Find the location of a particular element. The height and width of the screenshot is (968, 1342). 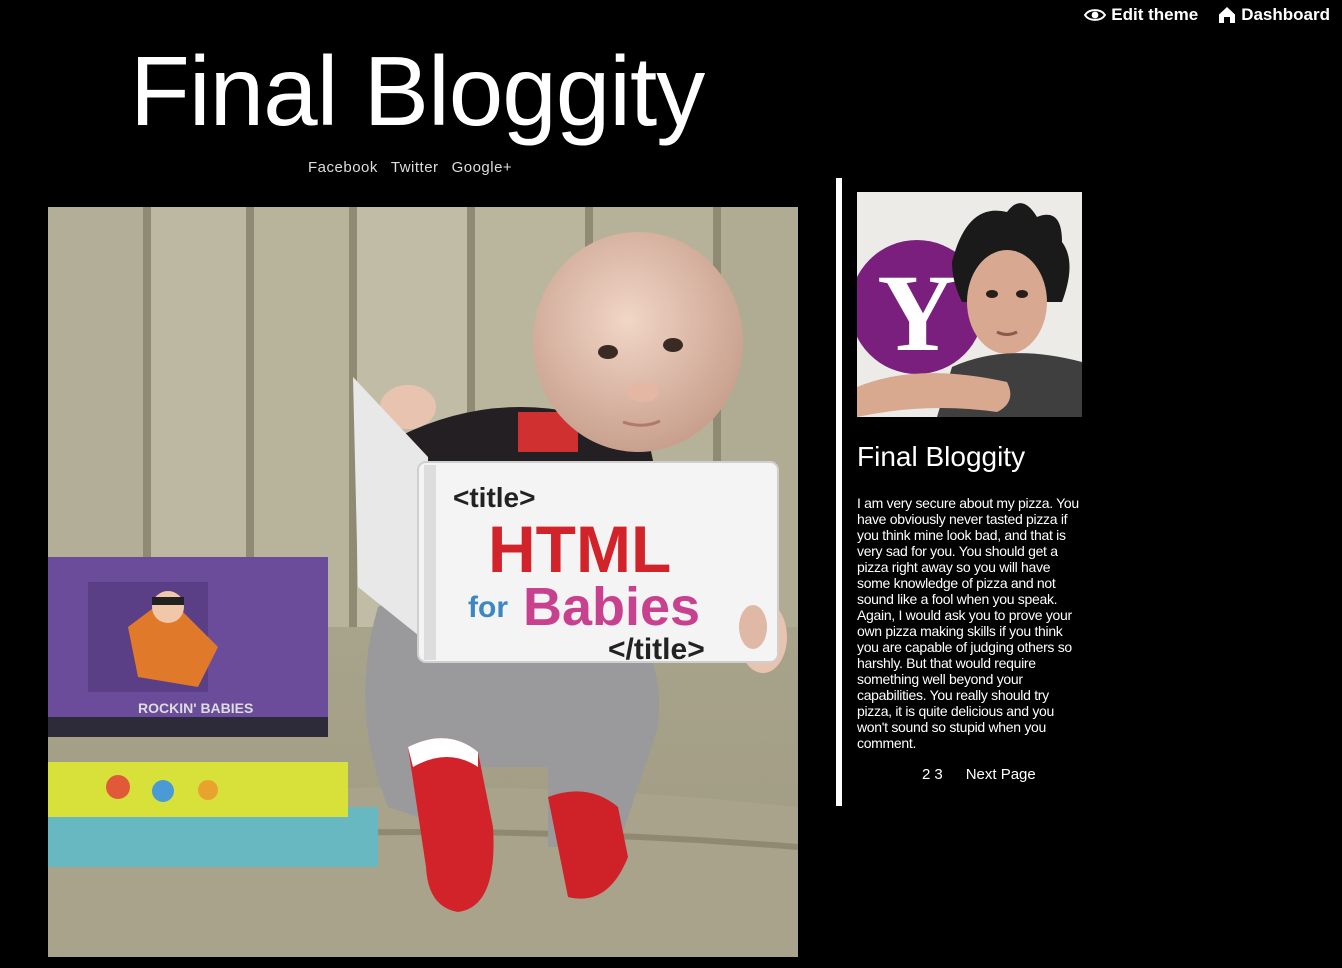

book-line-1: <title> is located at coordinates (494, 497).